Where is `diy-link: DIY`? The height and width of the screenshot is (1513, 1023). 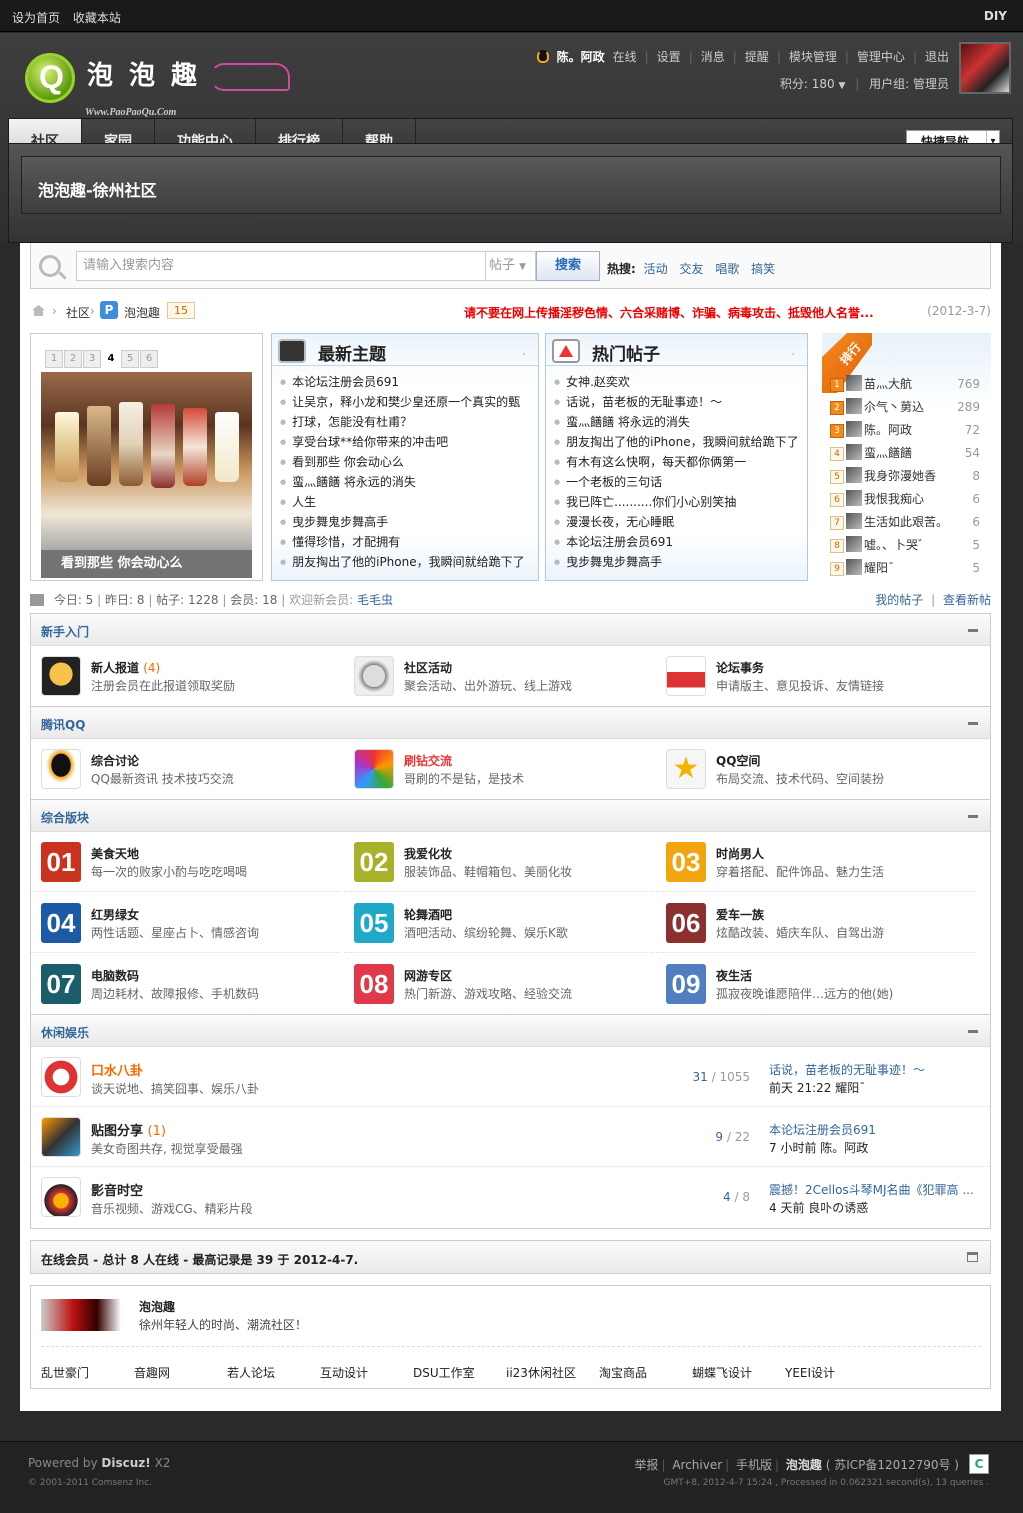 diy-link: DIY is located at coordinates (995, 16).